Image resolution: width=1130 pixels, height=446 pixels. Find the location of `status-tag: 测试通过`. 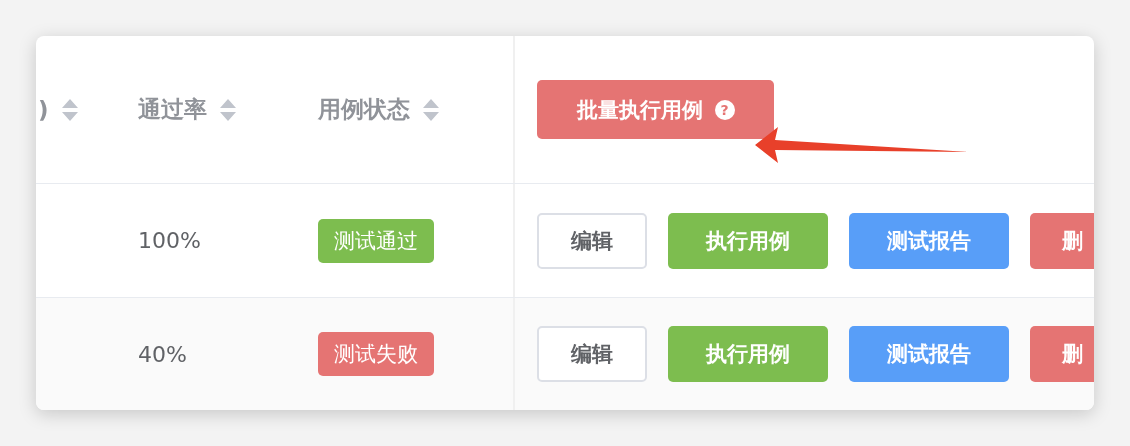

status-tag: 测试通过 is located at coordinates (376, 240).